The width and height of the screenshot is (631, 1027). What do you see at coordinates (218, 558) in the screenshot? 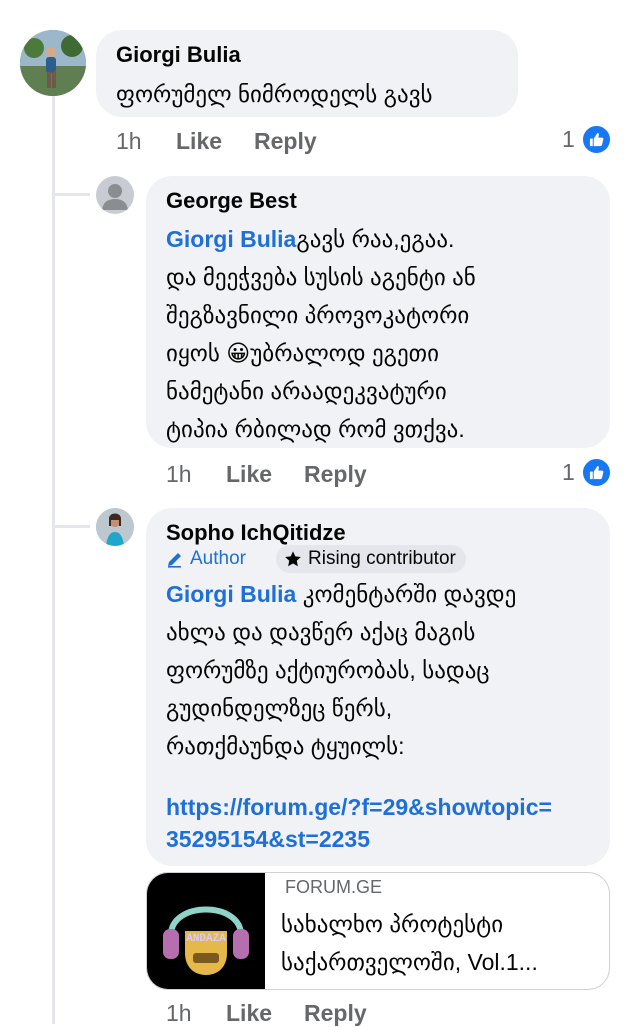
I see `author-badge-label: Author` at bounding box center [218, 558].